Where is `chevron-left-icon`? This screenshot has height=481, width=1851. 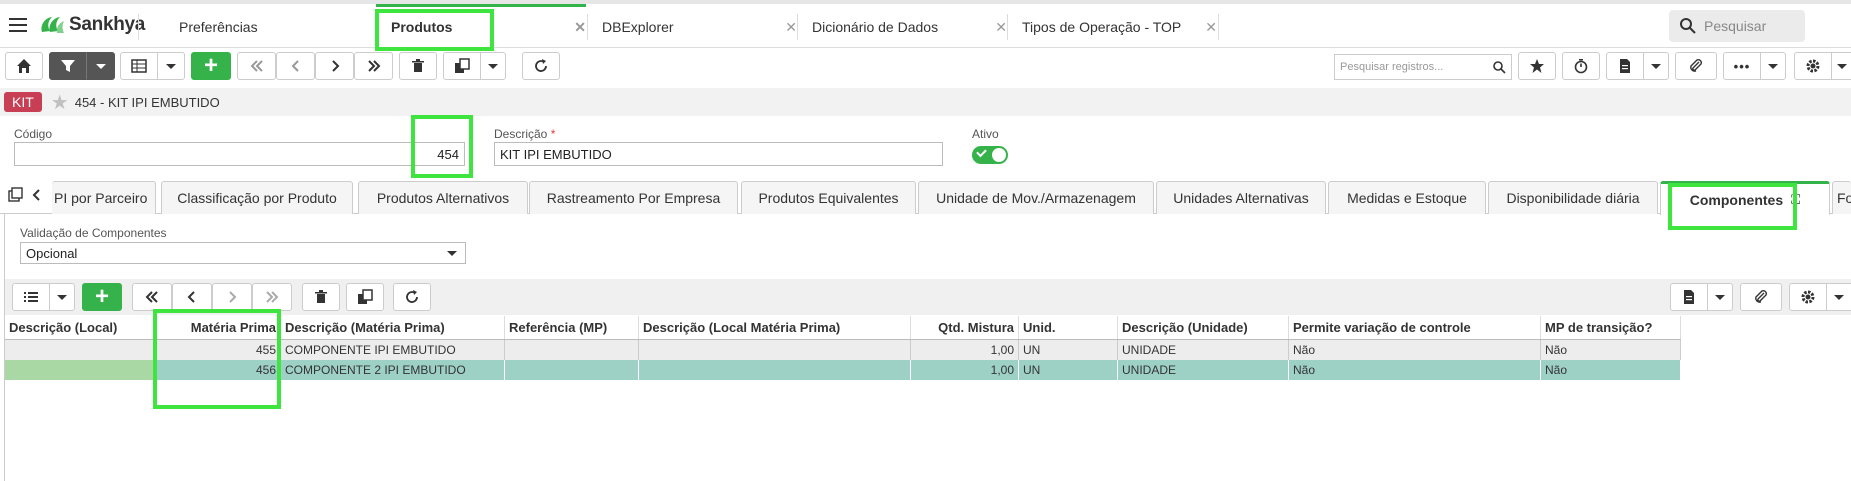
chevron-left-icon is located at coordinates (36, 195).